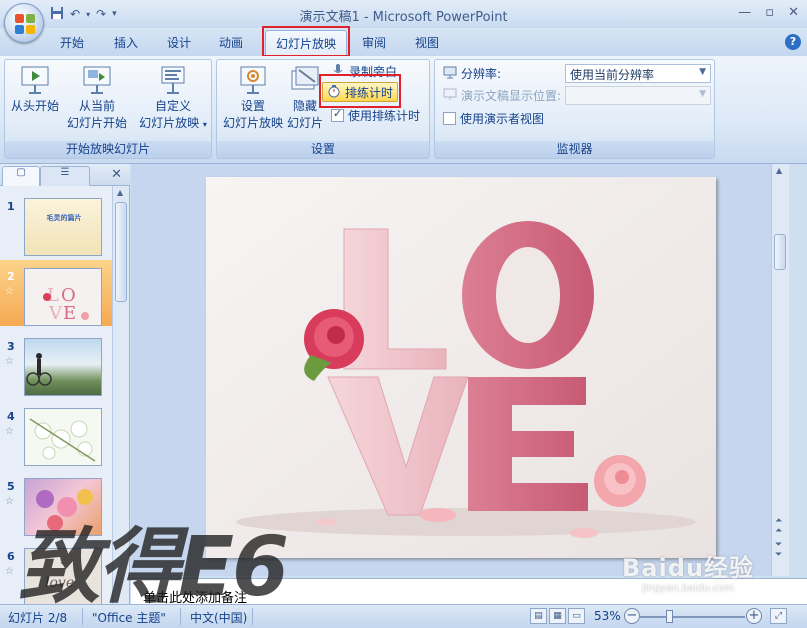  What do you see at coordinates (780, 370) in the screenshot?
I see `editor-scrollbar: ▲ ⏶ ⏶ ⏷ ⏷` at bounding box center [780, 370].